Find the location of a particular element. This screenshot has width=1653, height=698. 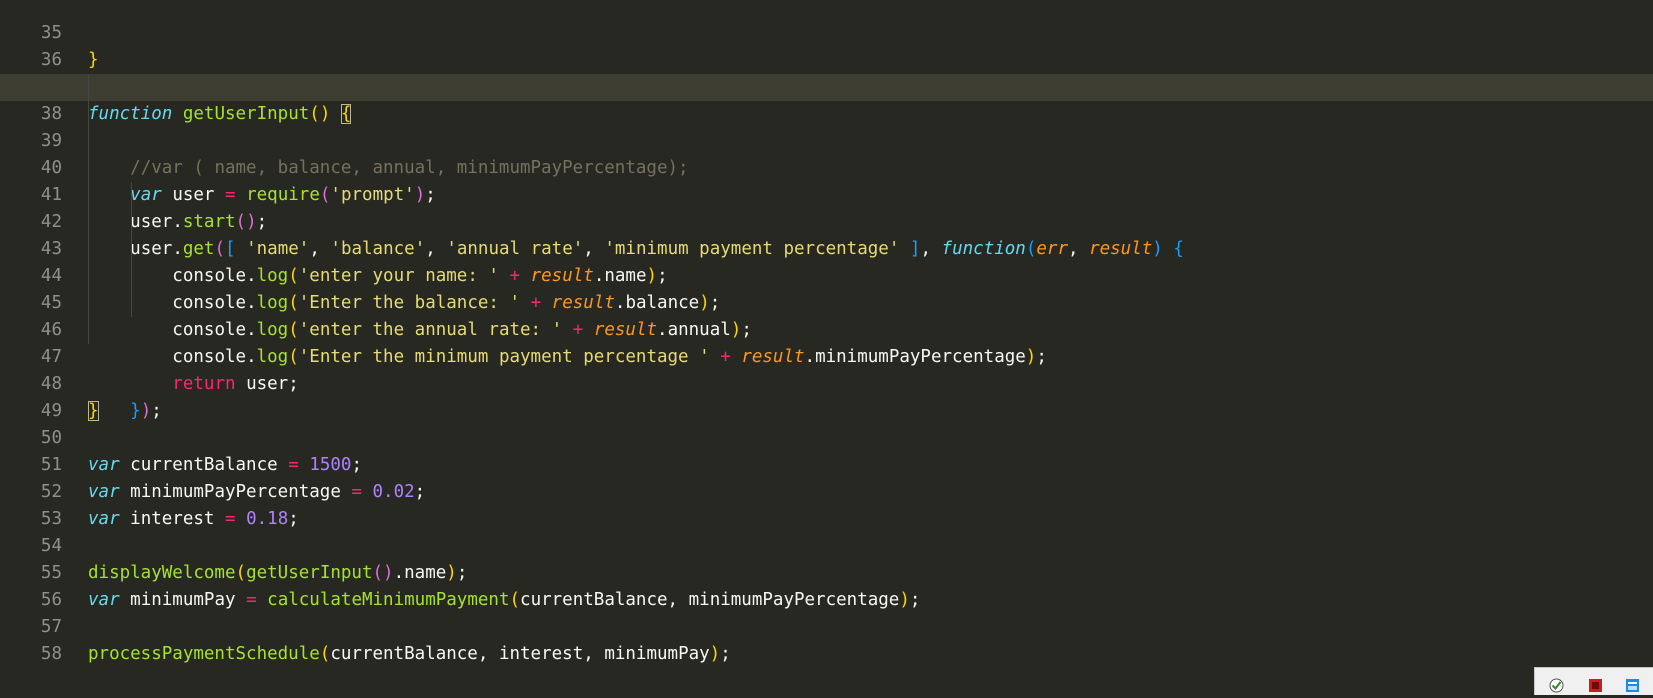

code-line: 49 is located at coordinates (826, 396).